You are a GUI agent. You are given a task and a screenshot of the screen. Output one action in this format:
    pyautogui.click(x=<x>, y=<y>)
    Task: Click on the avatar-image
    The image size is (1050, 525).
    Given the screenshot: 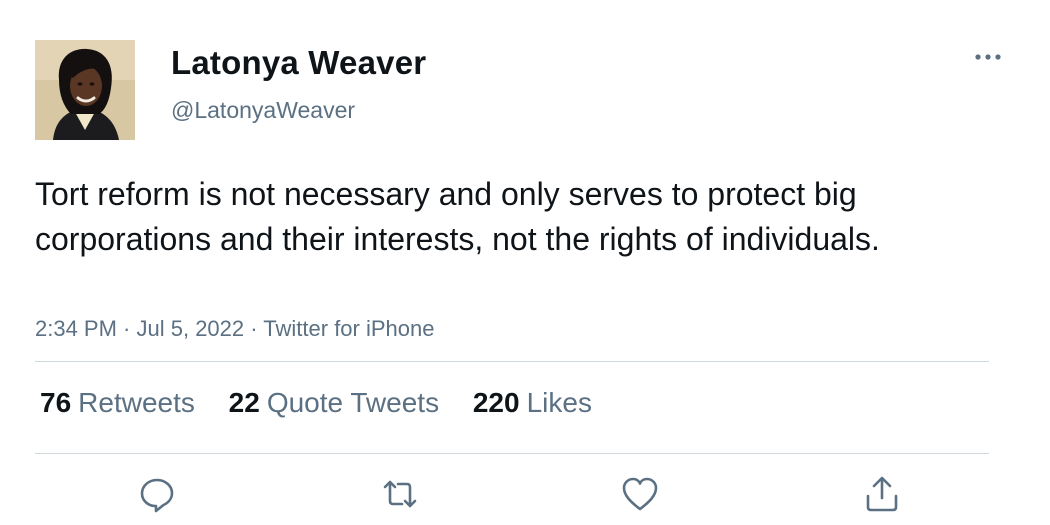 What is the action you would take?
    pyautogui.click(x=85, y=90)
    